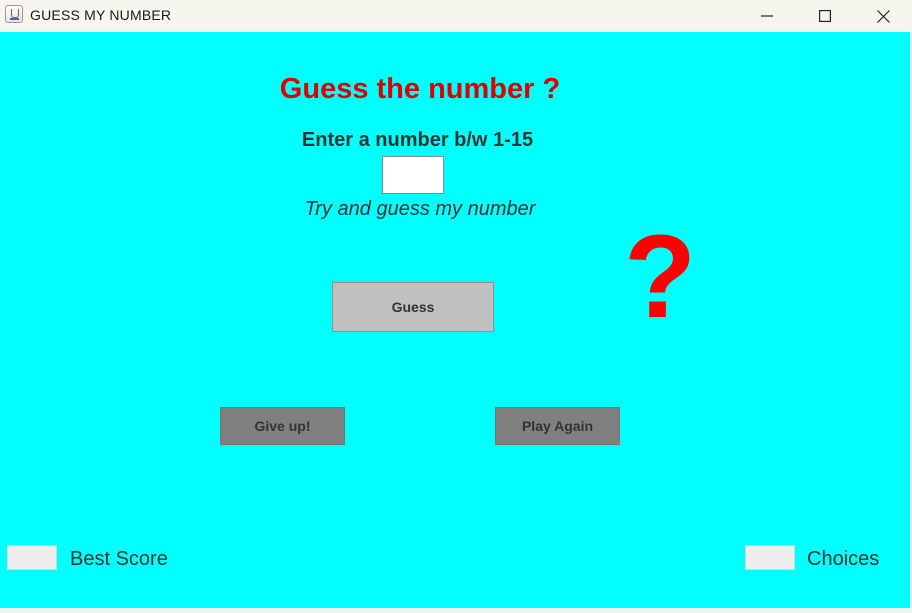 This screenshot has width=912, height=613. I want to click on minimize-icon, so click(767, 16).